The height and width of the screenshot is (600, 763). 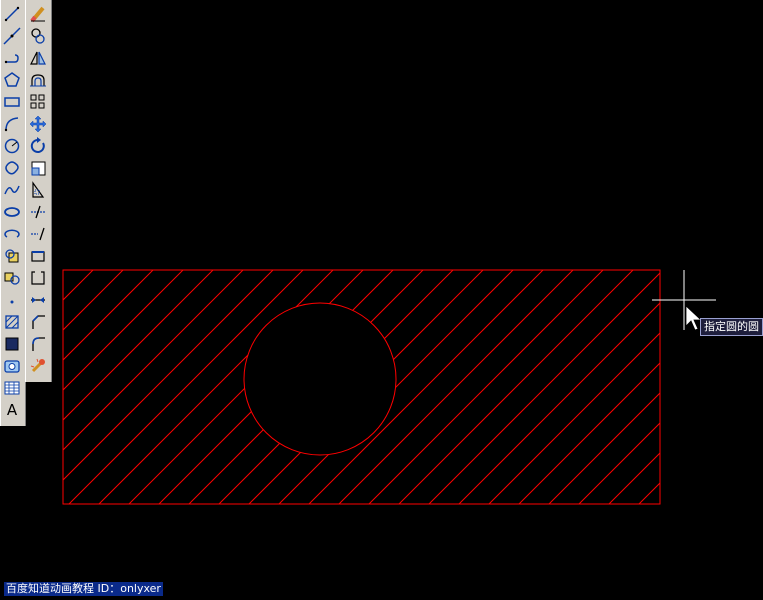 What do you see at coordinates (38, 299) in the screenshot?
I see `join-icon` at bounding box center [38, 299].